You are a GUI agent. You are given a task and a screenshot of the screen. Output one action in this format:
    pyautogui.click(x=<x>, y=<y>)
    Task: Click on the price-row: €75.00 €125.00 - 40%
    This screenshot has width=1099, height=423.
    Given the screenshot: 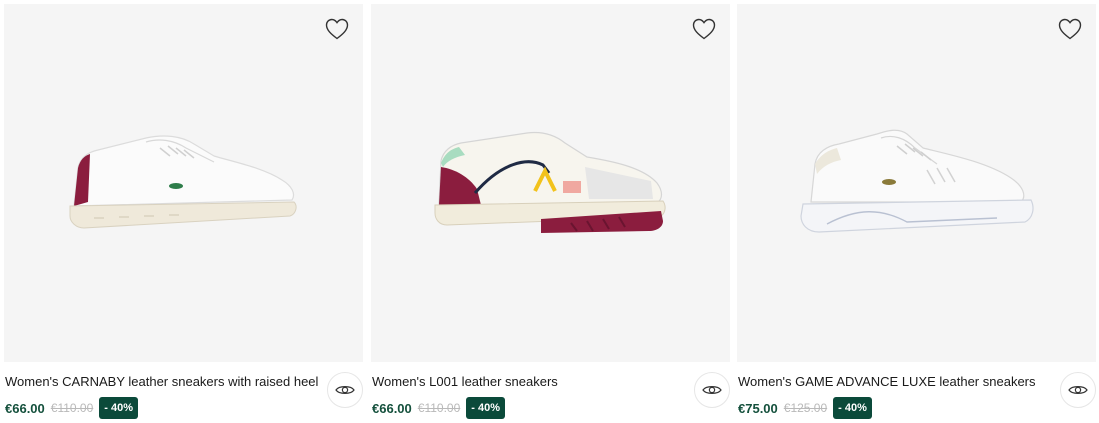 What is the action you would take?
    pyautogui.click(x=805, y=408)
    